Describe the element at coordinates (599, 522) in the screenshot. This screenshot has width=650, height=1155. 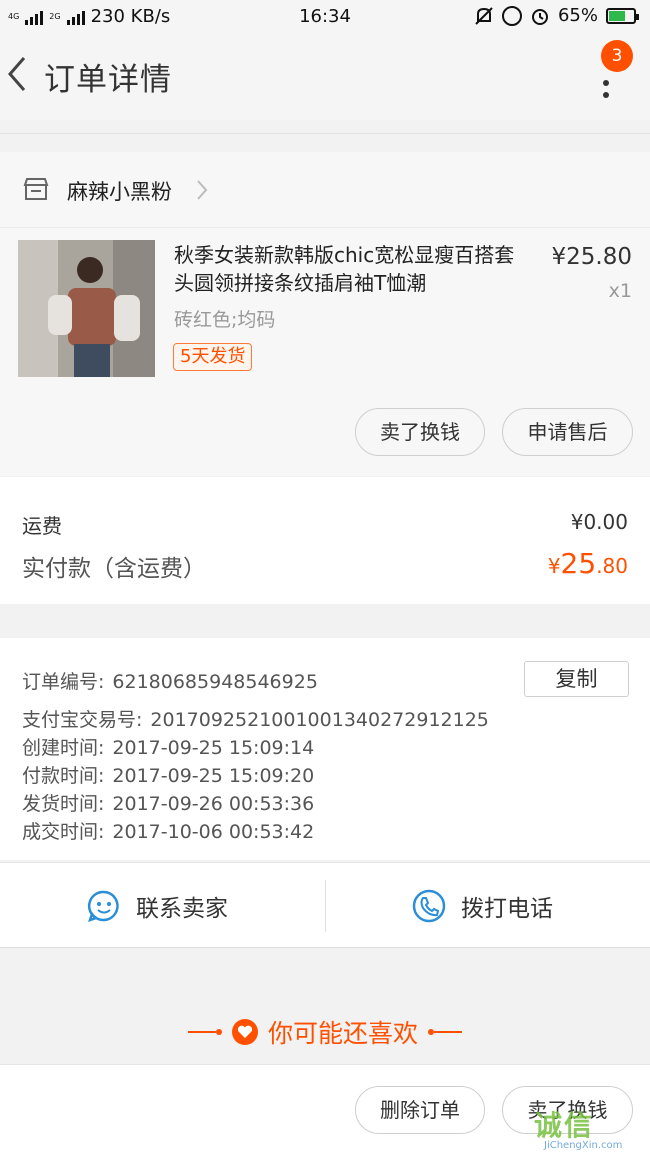
I see `freight-value: ¥0.00` at that location.